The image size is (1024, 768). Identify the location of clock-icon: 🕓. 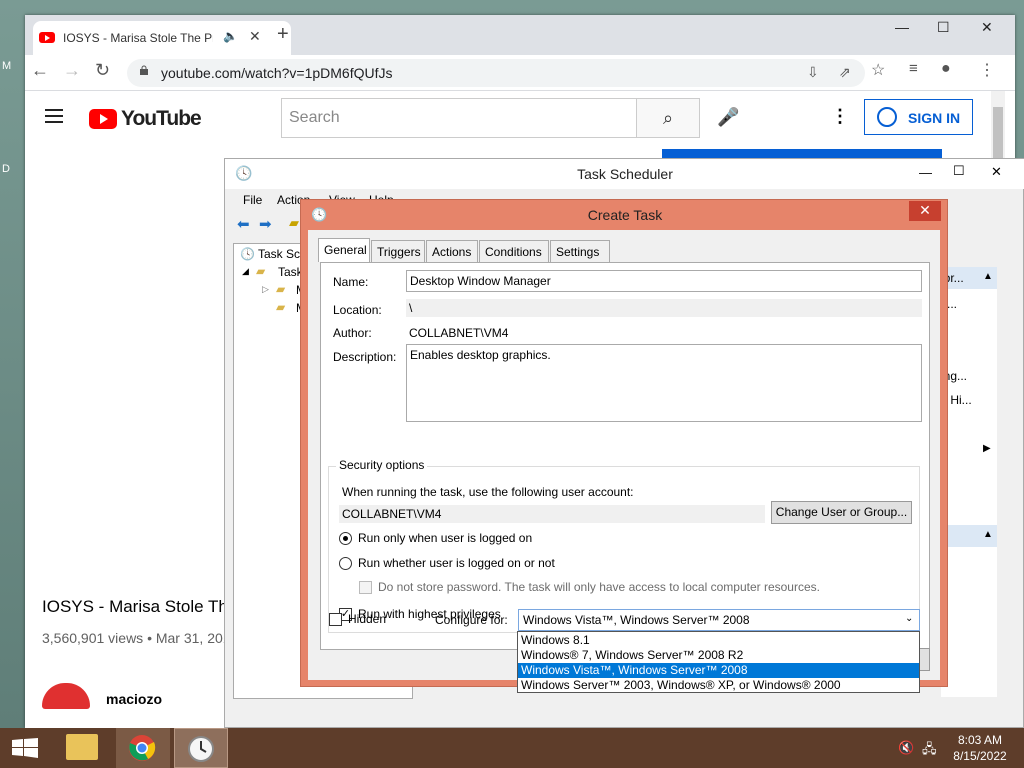
(247, 254).